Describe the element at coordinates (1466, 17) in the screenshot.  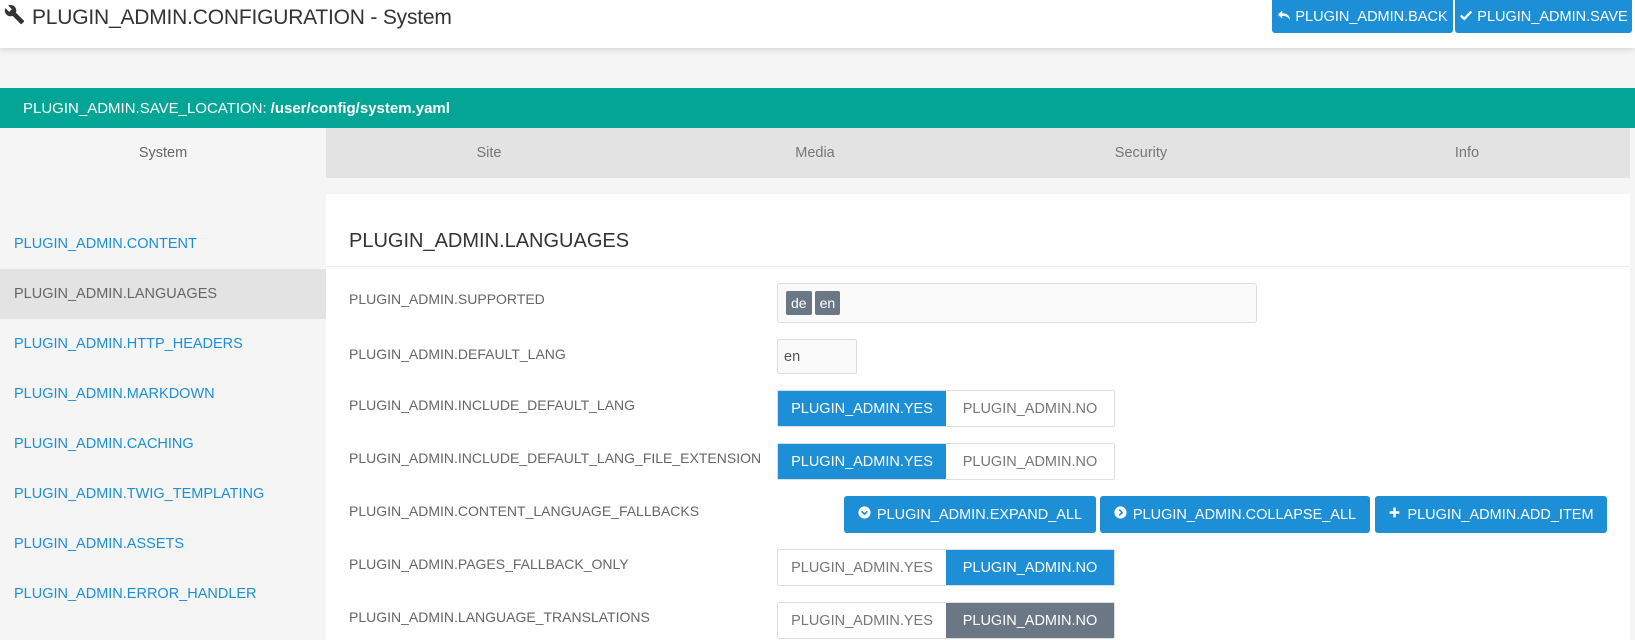
I see `check-icon` at that location.